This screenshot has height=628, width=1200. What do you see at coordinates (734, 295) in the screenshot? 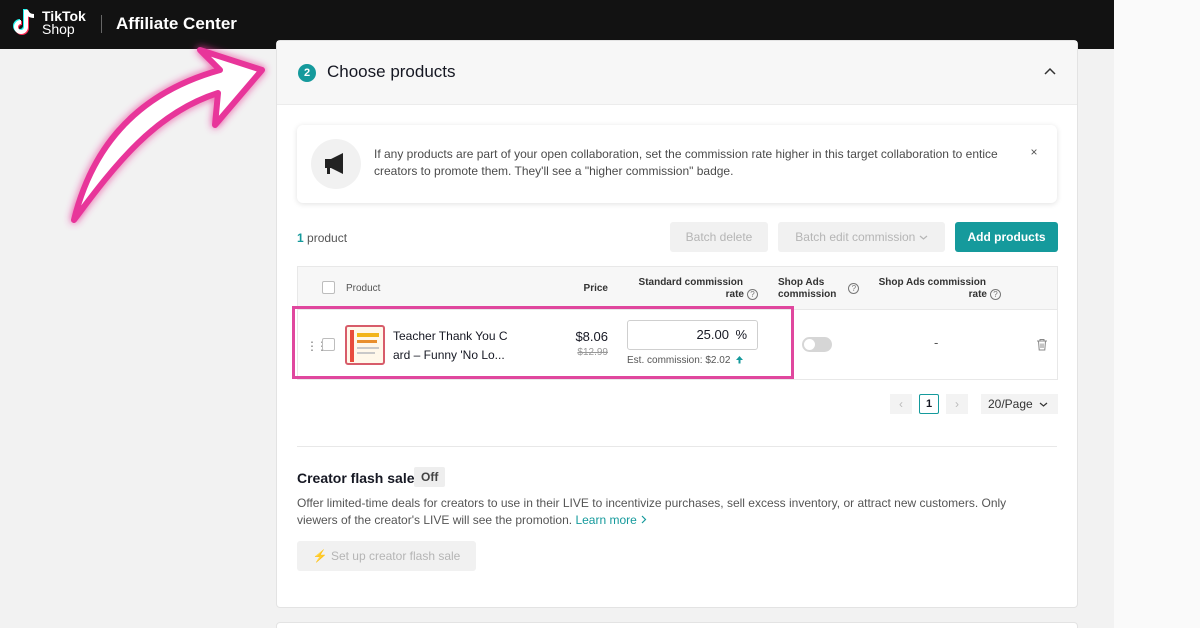
I see `header-std-line-2: rate` at bounding box center [734, 295].